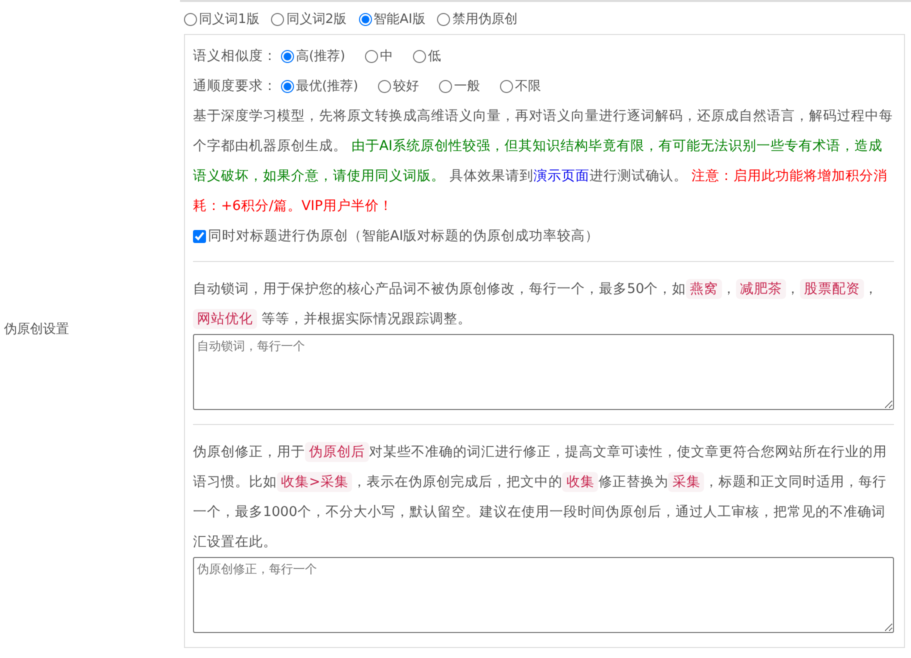  What do you see at coordinates (543, 372) in the screenshot?
I see `lock-words-input-field: 自动锁词，每行一个` at bounding box center [543, 372].